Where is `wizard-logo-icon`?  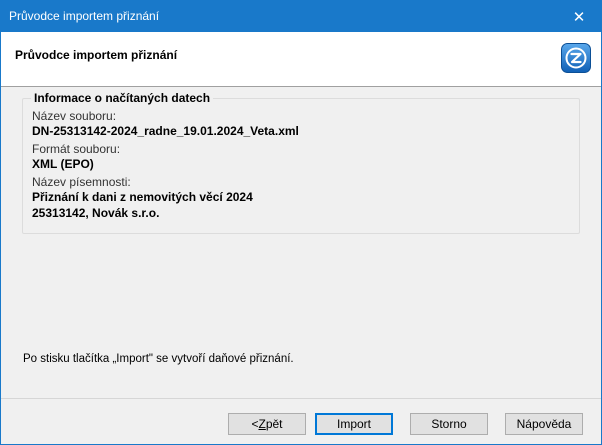 wizard-logo-icon is located at coordinates (576, 58).